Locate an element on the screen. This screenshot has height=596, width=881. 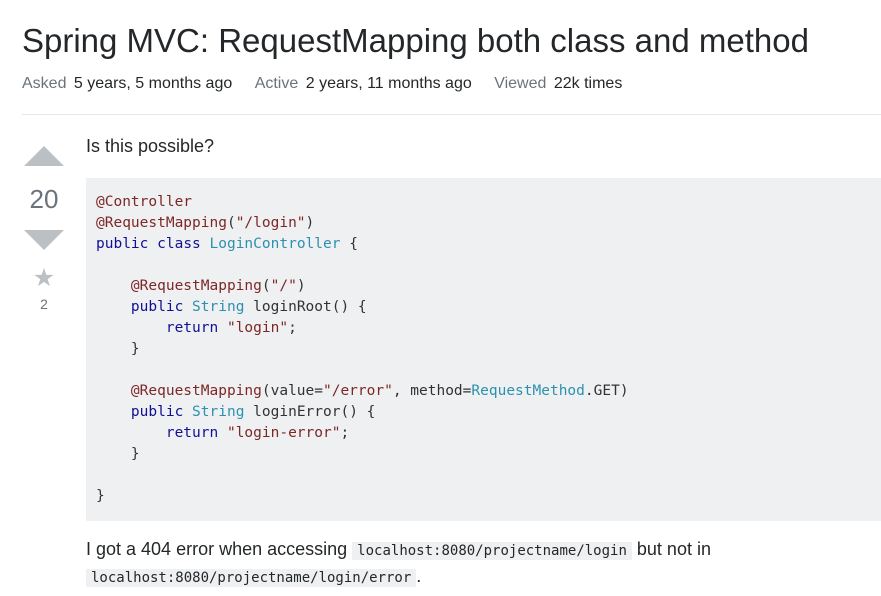
asked-value: 5 years, 5 months ago is located at coordinates (153, 83).